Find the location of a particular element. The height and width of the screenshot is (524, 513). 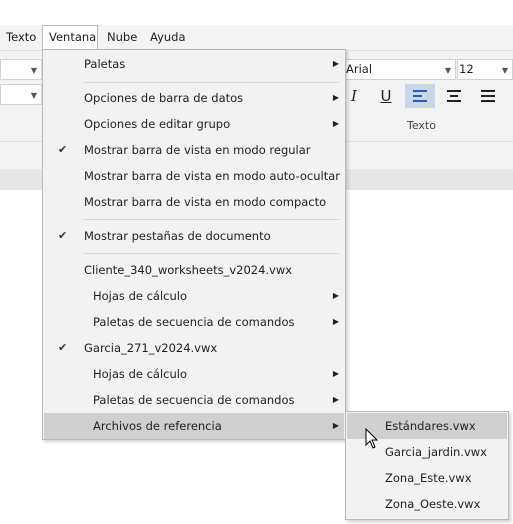

align-center-button is located at coordinates (454, 96).